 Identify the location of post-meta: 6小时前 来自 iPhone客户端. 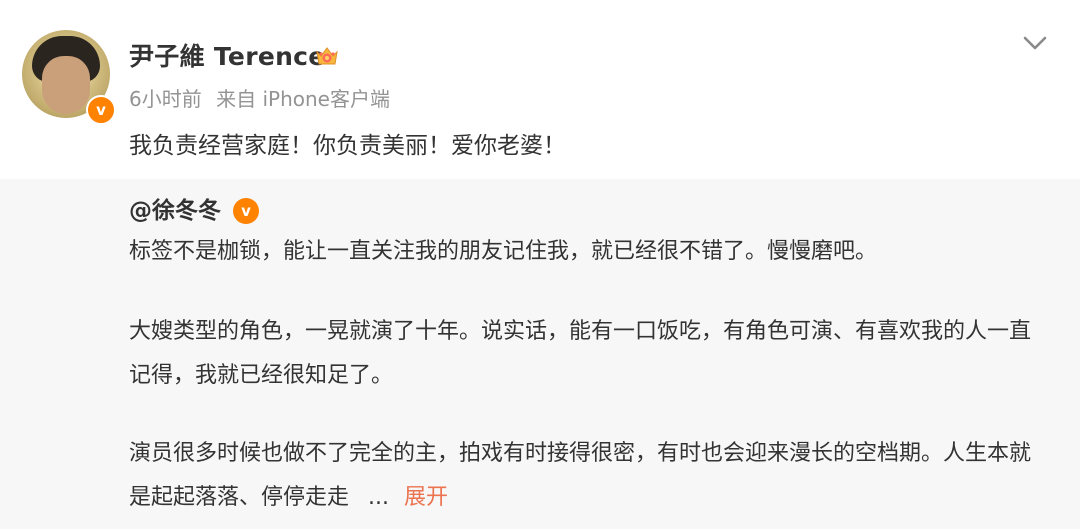
(259, 99).